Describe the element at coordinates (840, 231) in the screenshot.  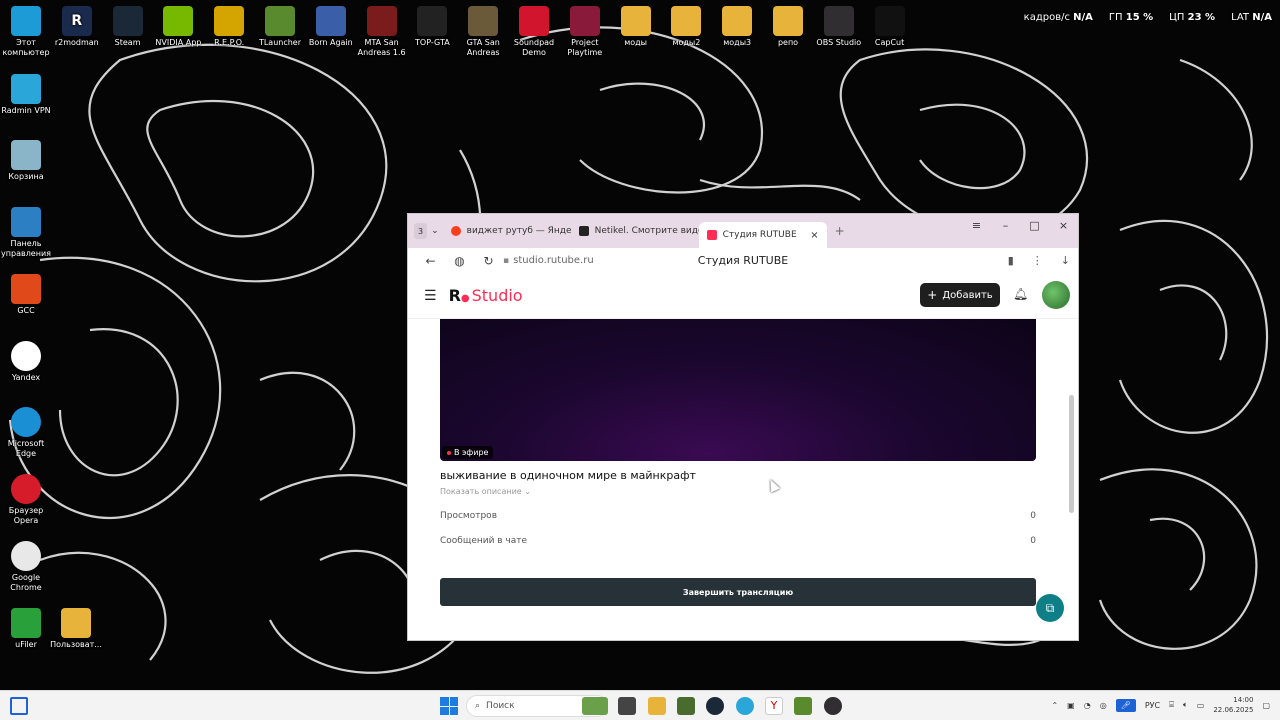
I see `new-tab-button: +` at that location.